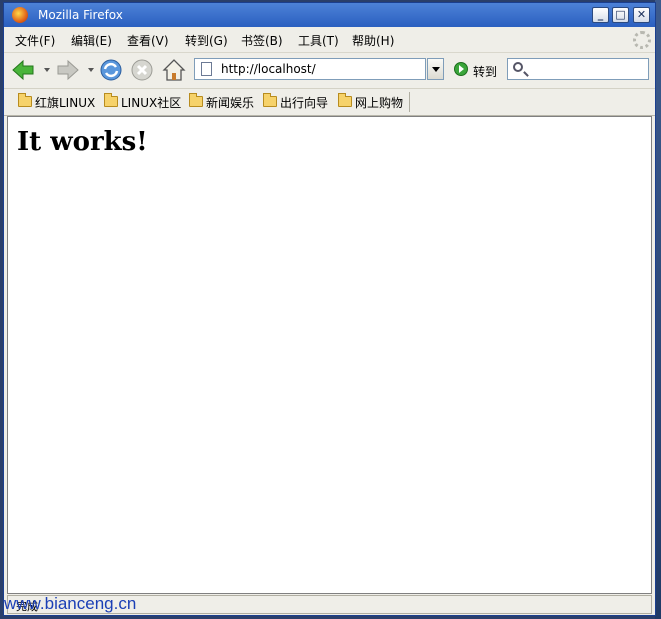 This screenshot has height=619, width=661. I want to click on bookmark-label: 新闻娱乐, so click(230, 103).